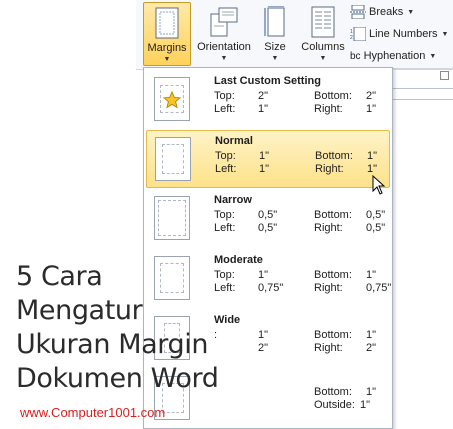 The height and width of the screenshot is (429, 453). I want to click on breaks-button: Breaks ▼, so click(382, 12).